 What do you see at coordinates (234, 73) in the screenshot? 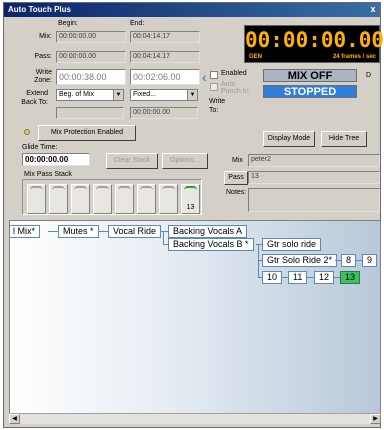
I see `enabled-label: Enabled` at bounding box center [234, 73].